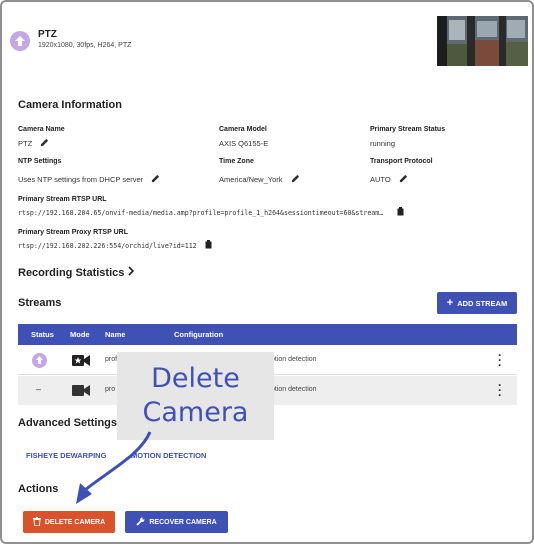 This screenshot has width=534, height=544. What do you see at coordinates (81, 391) in the screenshot?
I see `video-camera-icon` at bounding box center [81, 391].